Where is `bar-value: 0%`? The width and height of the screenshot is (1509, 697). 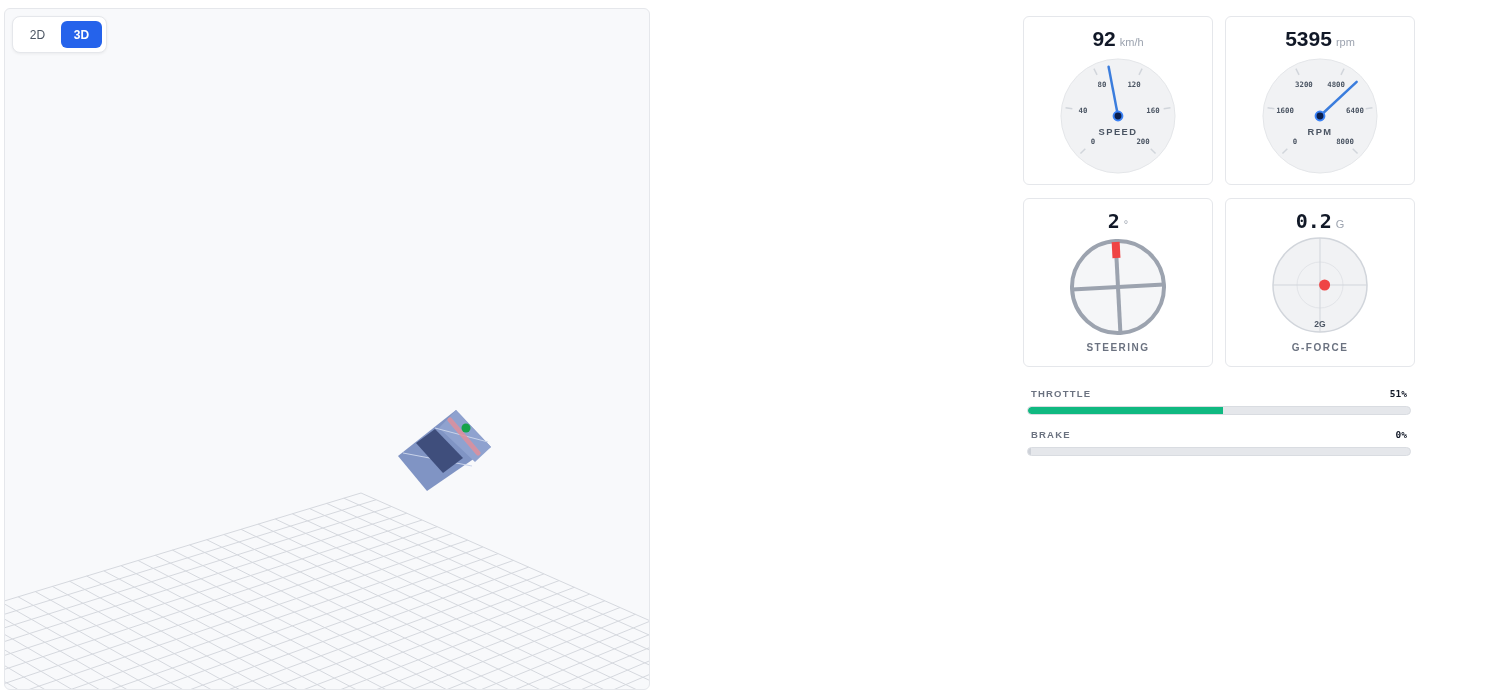
bar-value: 0% is located at coordinates (1401, 435).